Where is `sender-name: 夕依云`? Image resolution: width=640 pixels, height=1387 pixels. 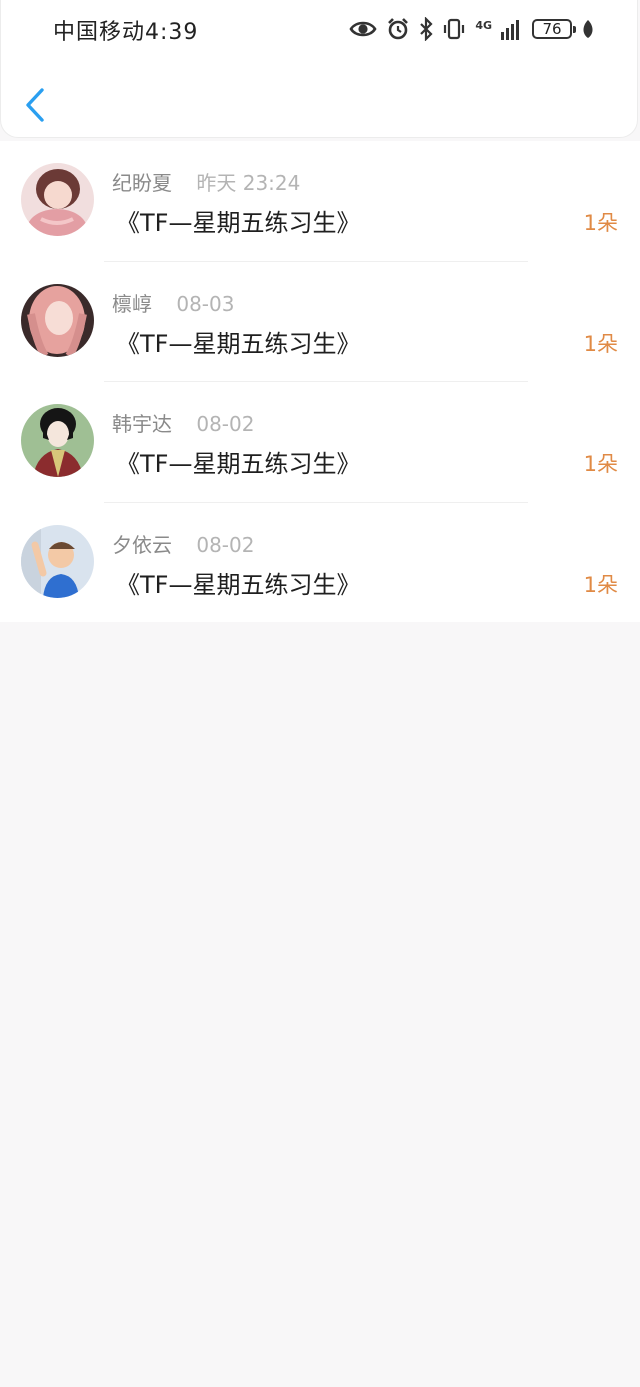 sender-name: 夕依云 is located at coordinates (142, 544).